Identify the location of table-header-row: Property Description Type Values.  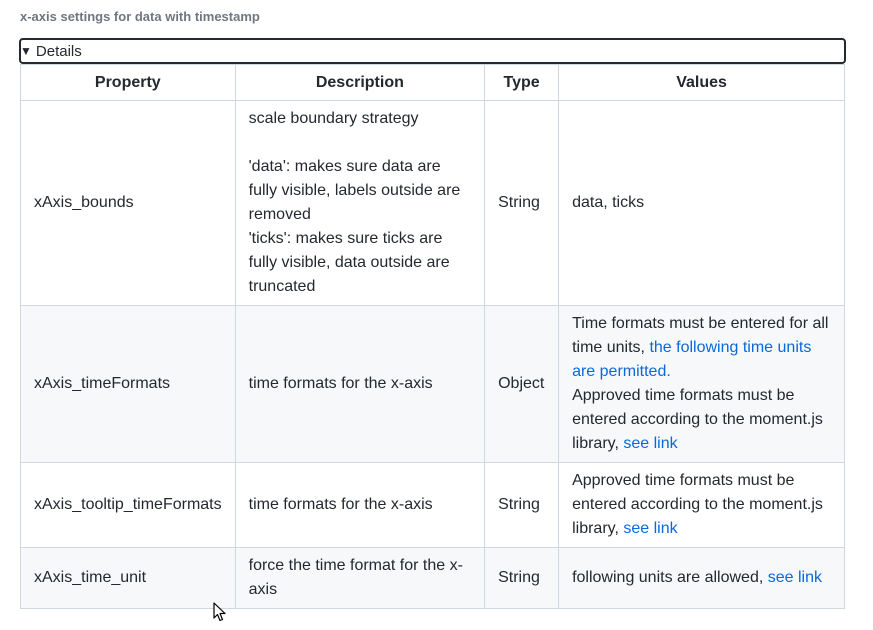
(432, 82).